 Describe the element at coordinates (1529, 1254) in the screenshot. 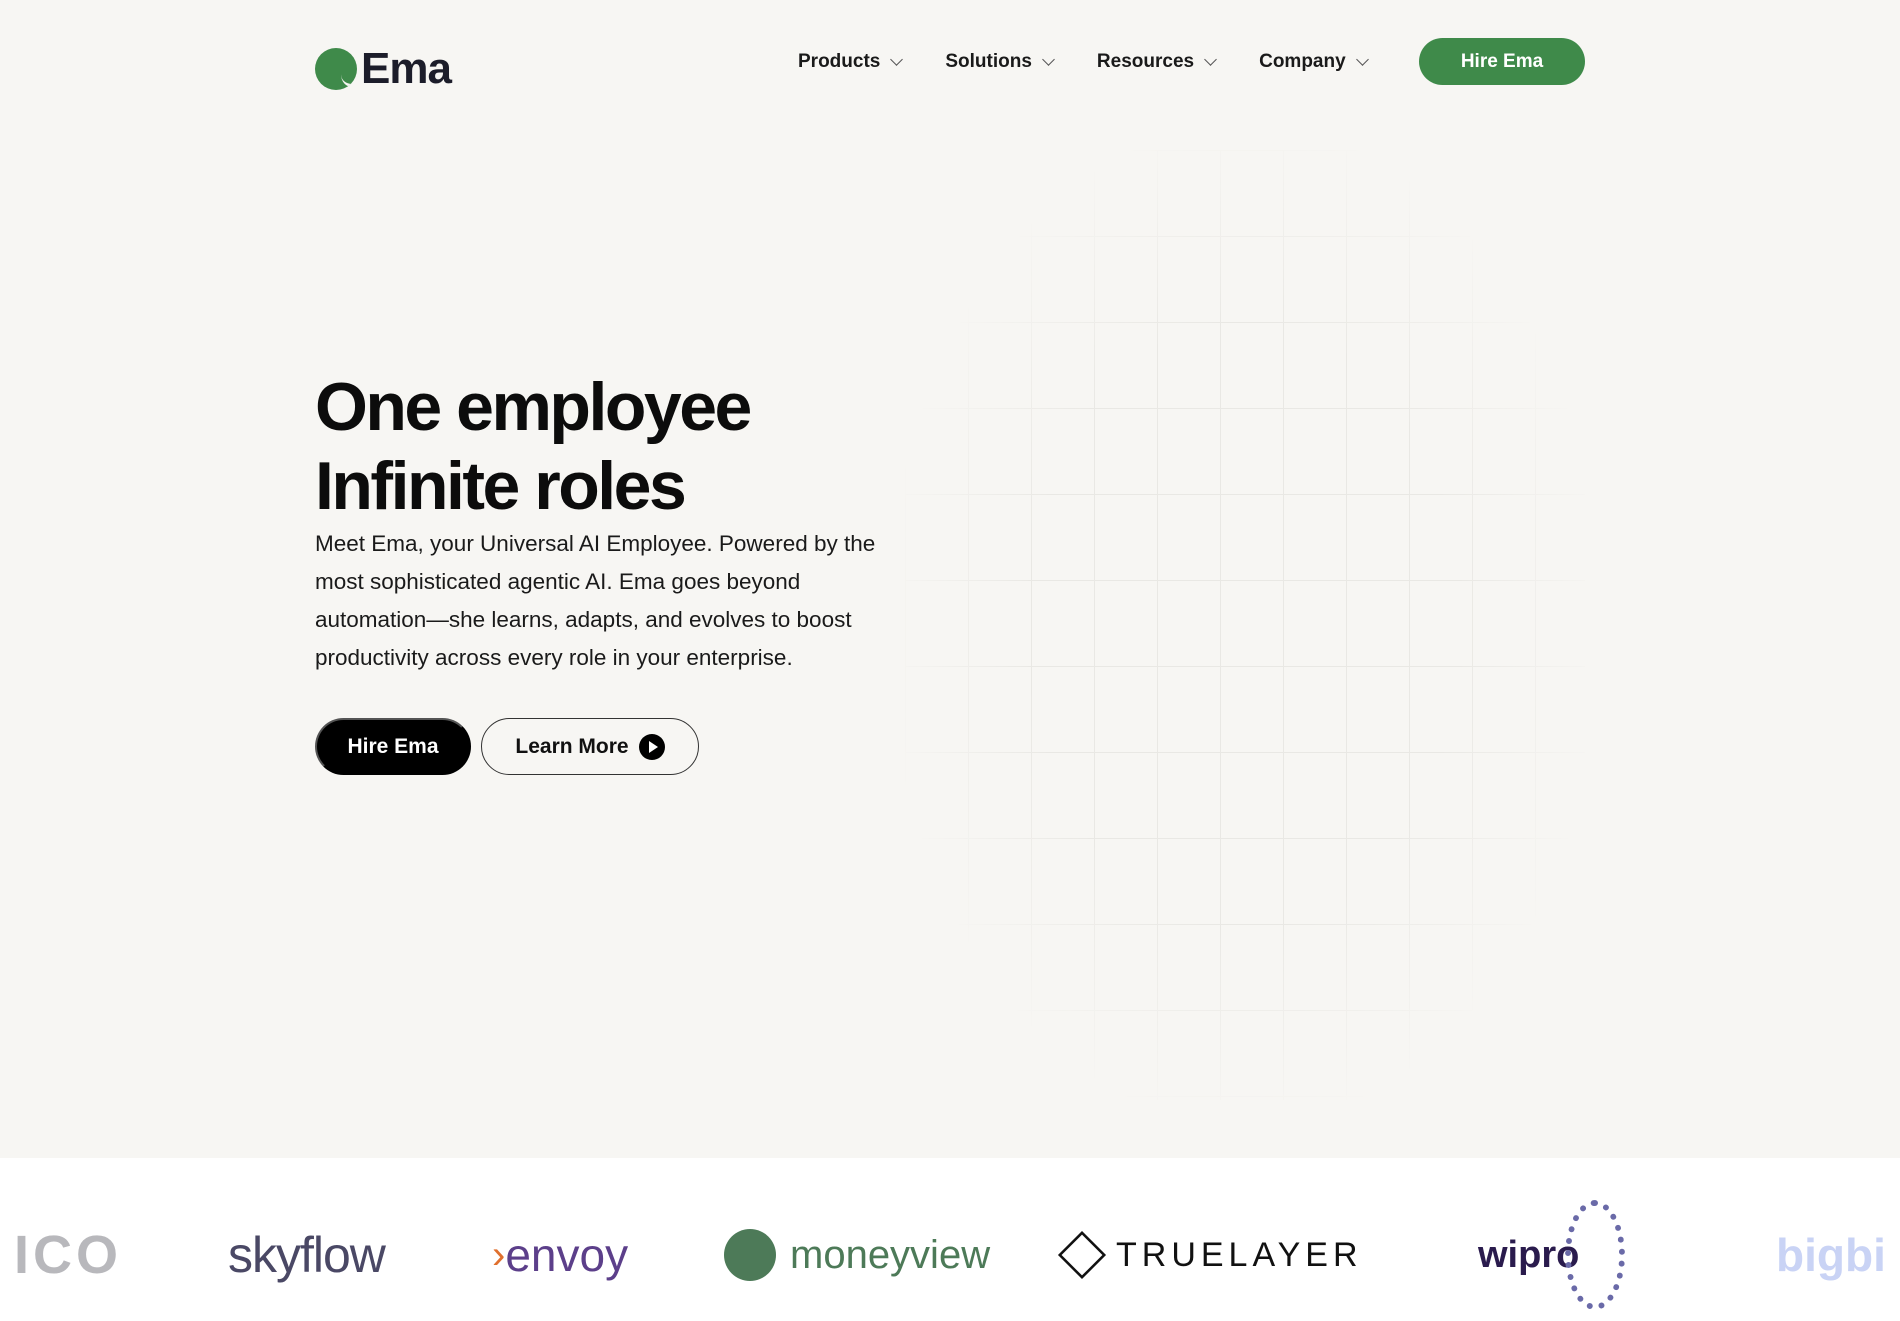

I see `wipro-text: wipro` at that location.